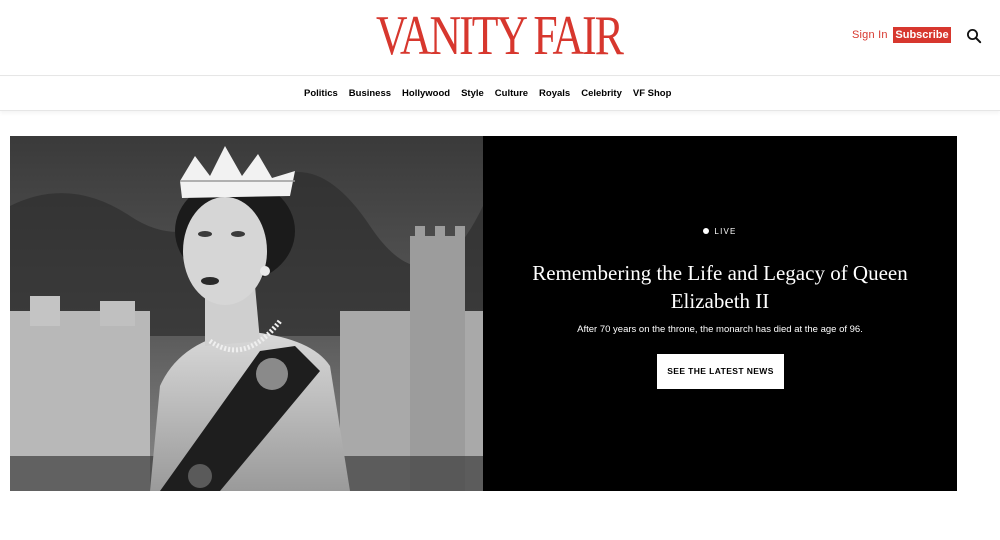 This screenshot has height=540, width=1000. I want to click on nav-item-style: Style, so click(472, 93).